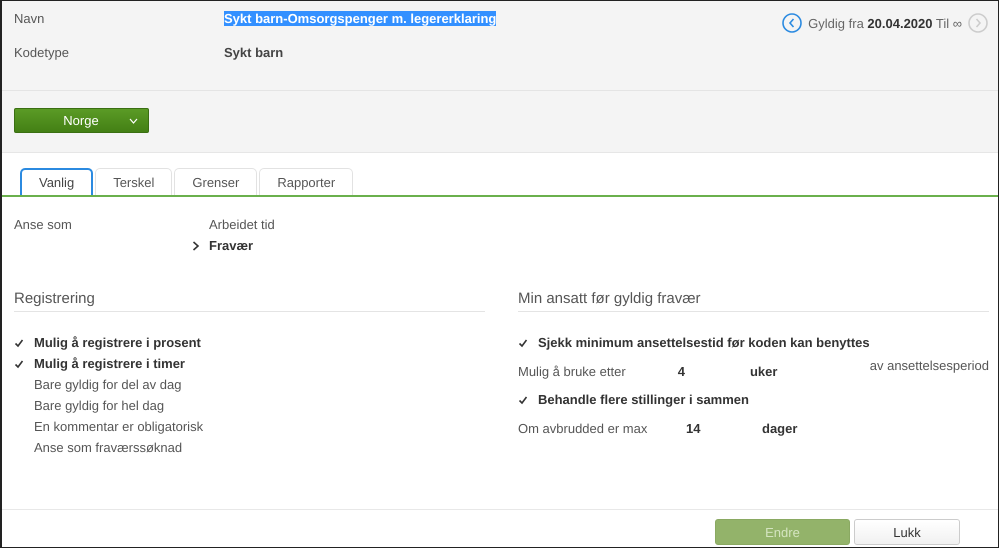 This screenshot has height=548, width=999. Describe the element at coordinates (572, 371) in the screenshot. I see `field-label: Mulig å bruke etter` at that location.